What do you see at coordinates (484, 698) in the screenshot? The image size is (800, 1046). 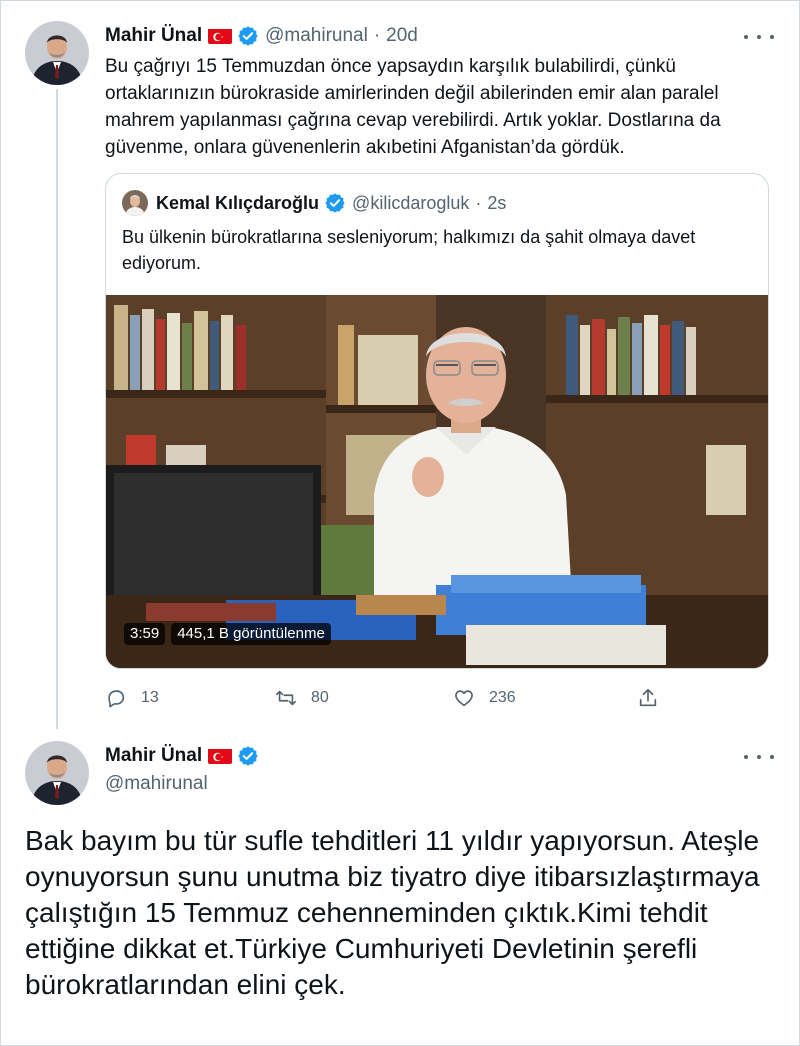 I see `like-button: 236` at bounding box center [484, 698].